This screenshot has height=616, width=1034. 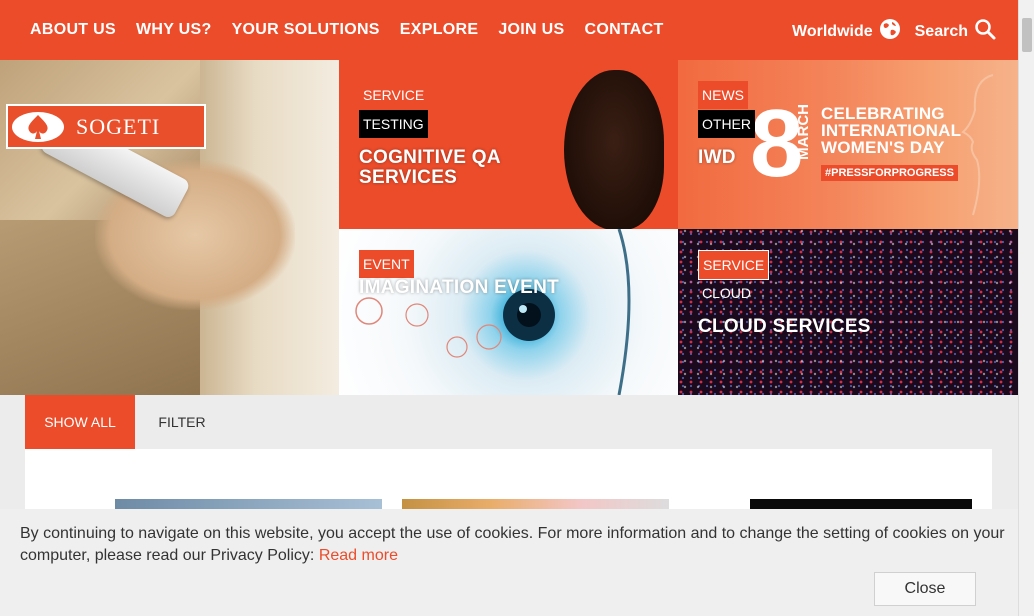 What do you see at coordinates (803, 132) in the screenshot?
I see `iwd-month: MARCH` at bounding box center [803, 132].